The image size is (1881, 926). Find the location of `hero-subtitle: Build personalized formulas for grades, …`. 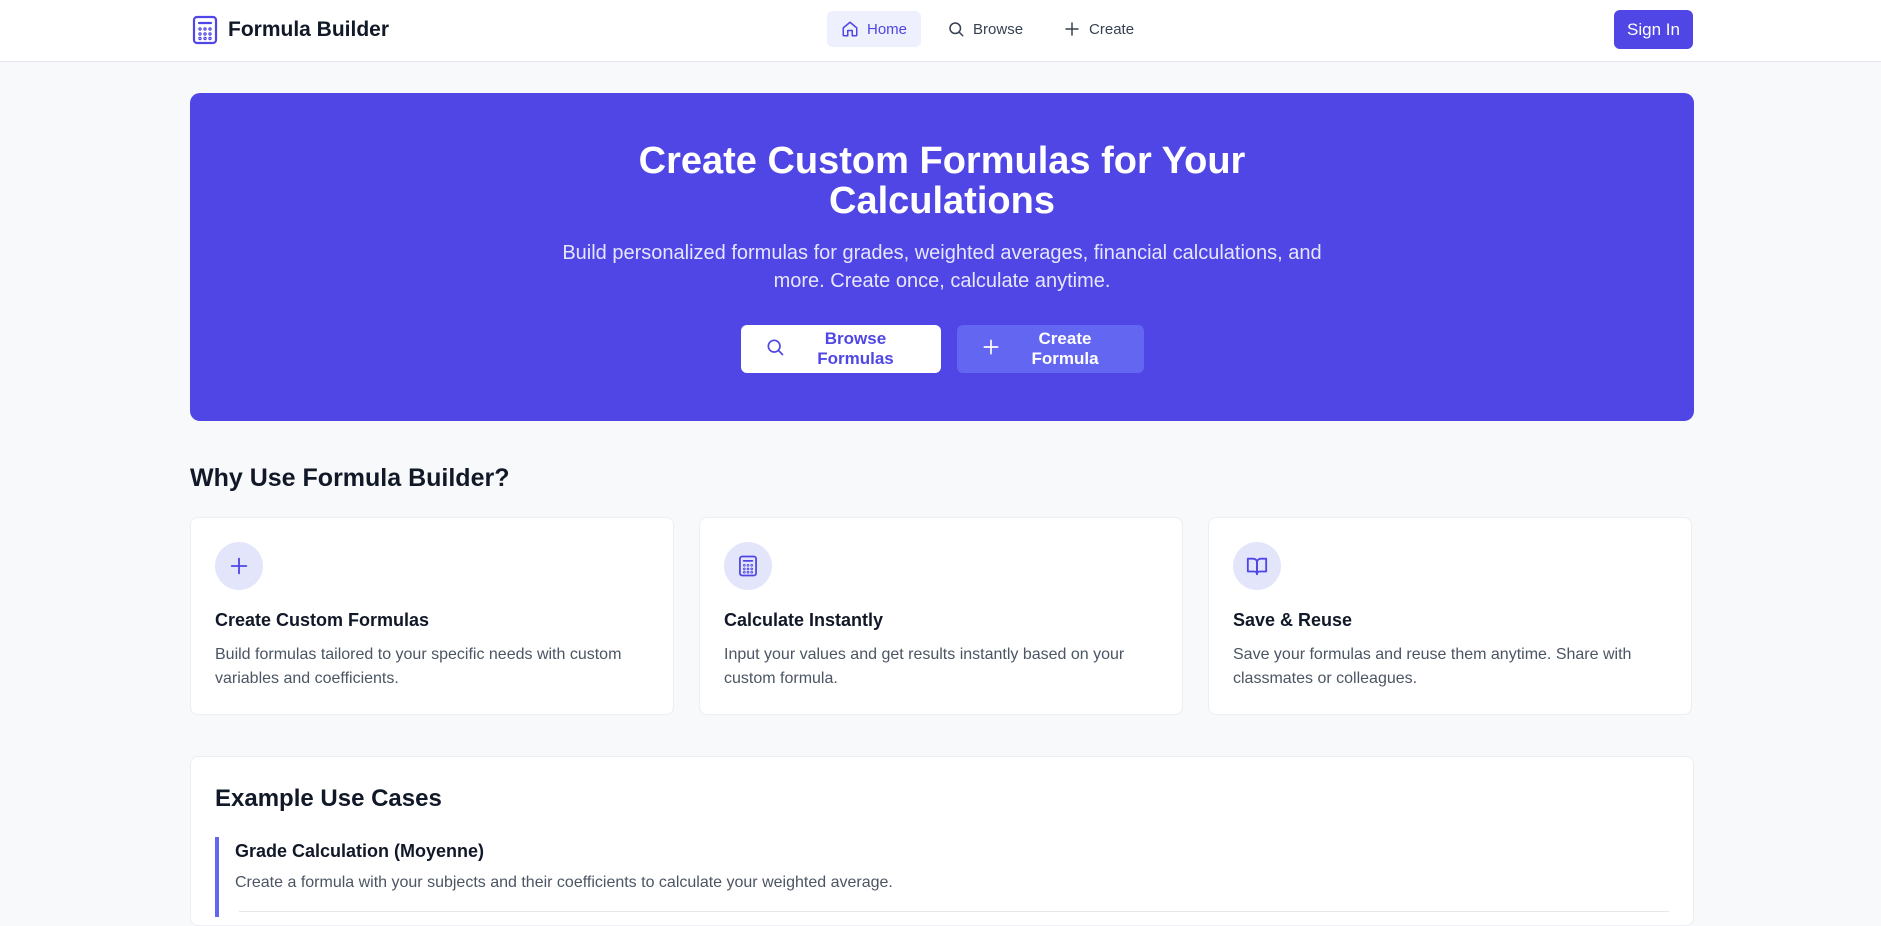

hero-subtitle: Build personalized formulas for grades, … is located at coordinates (942, 267).